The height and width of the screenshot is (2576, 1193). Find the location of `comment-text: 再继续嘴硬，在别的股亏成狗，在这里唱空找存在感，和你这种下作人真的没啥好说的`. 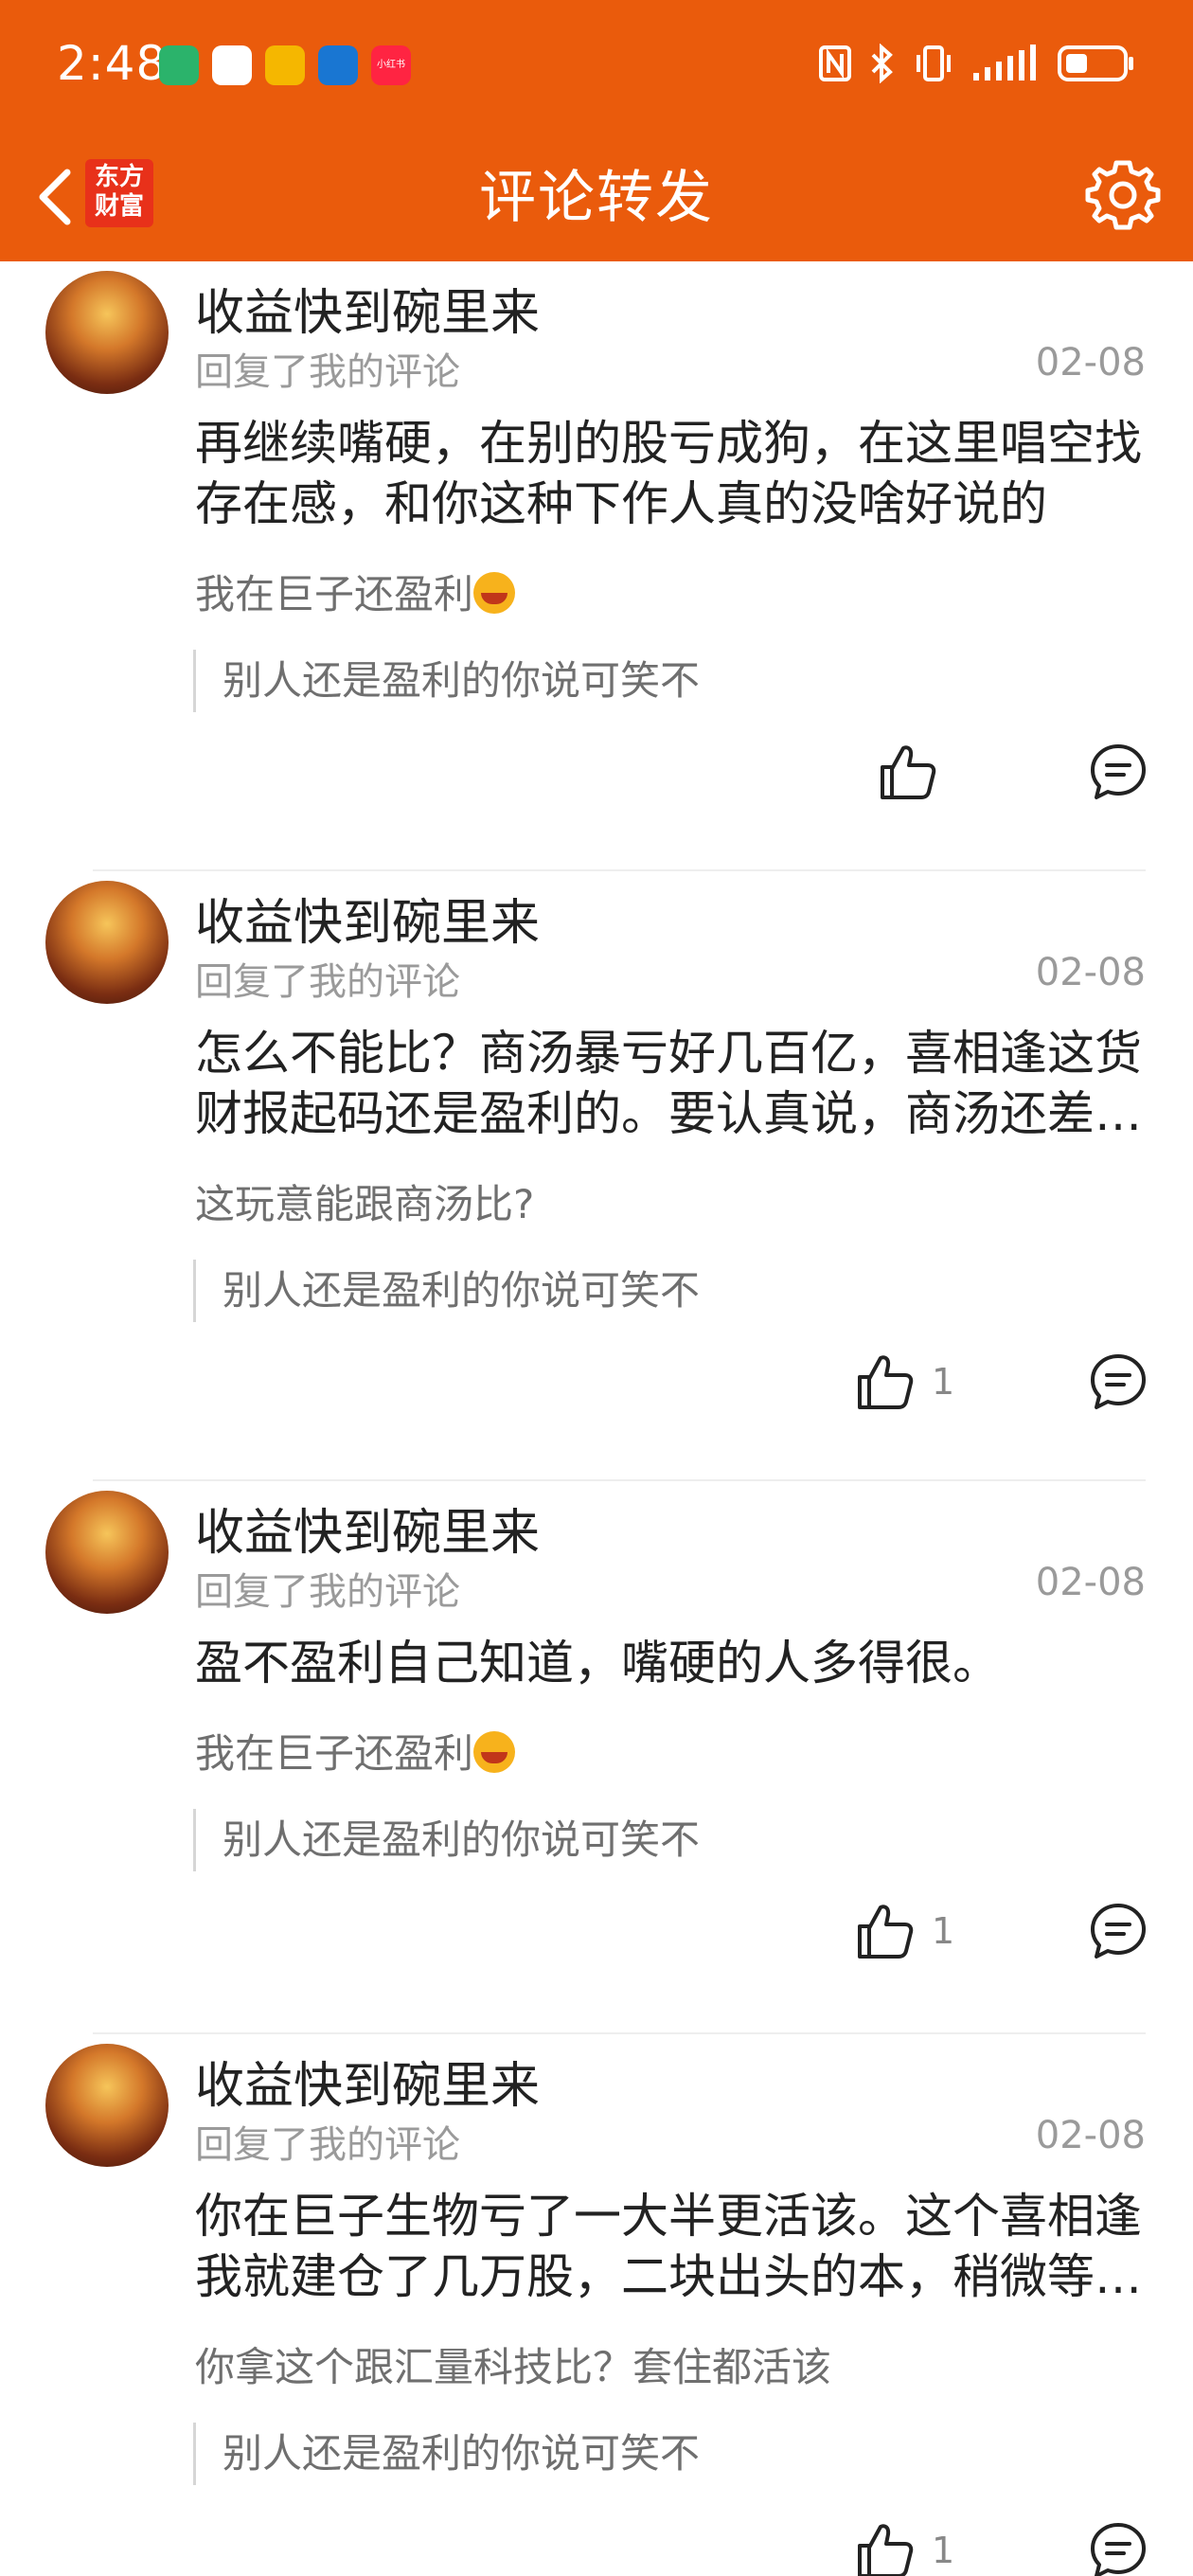

comment-text: 再继续嘴硬，在别的股亏成狗，在这里唱空找存在感，和你这种下作人真的没啥好说的 is located at coordinates (670, 473).